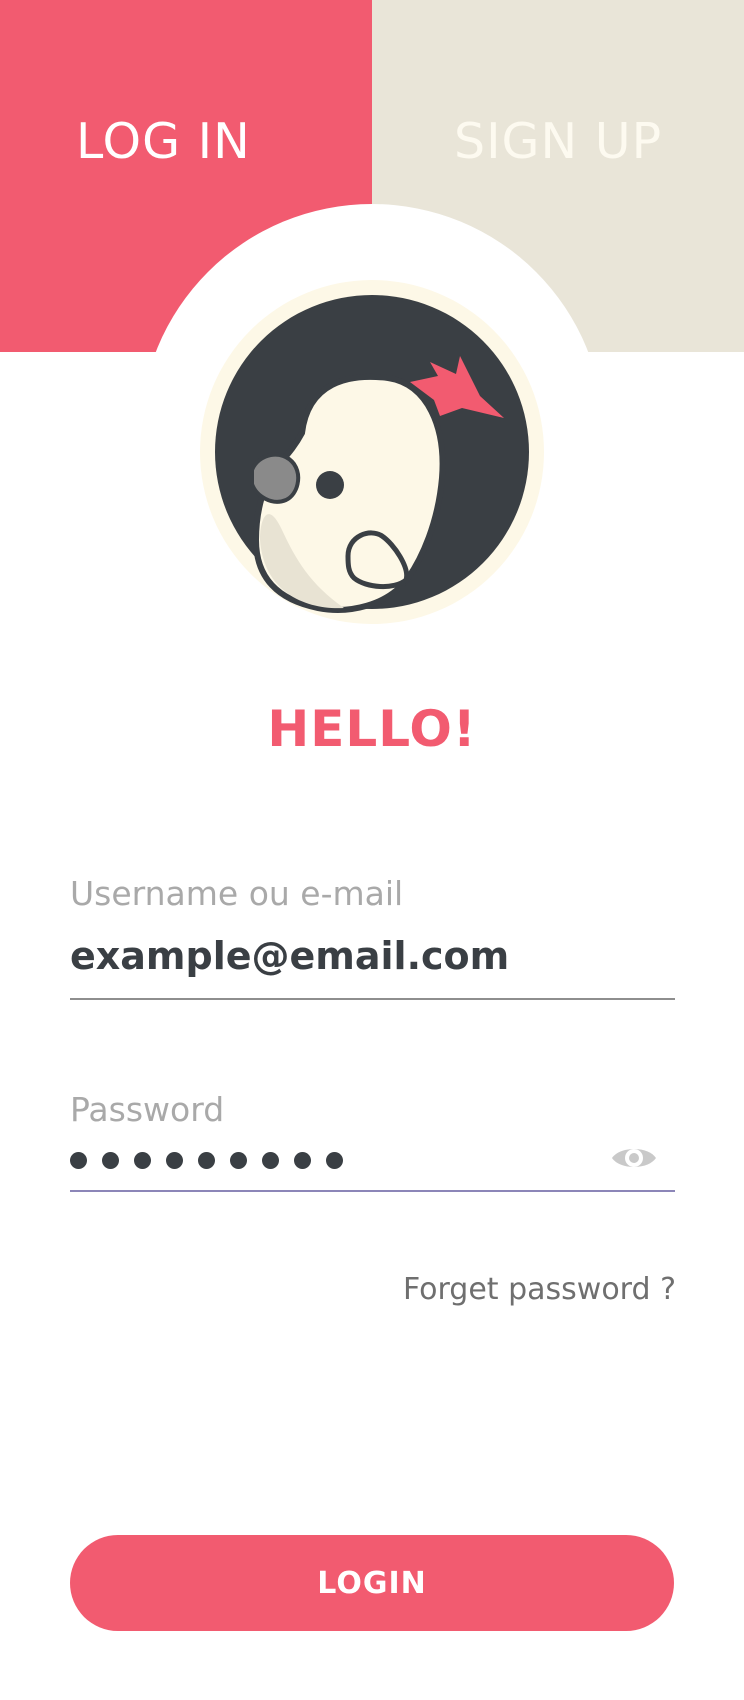 This screenshot has width=744, height=1700. I want to click on password-underline, so click(372, 1191).